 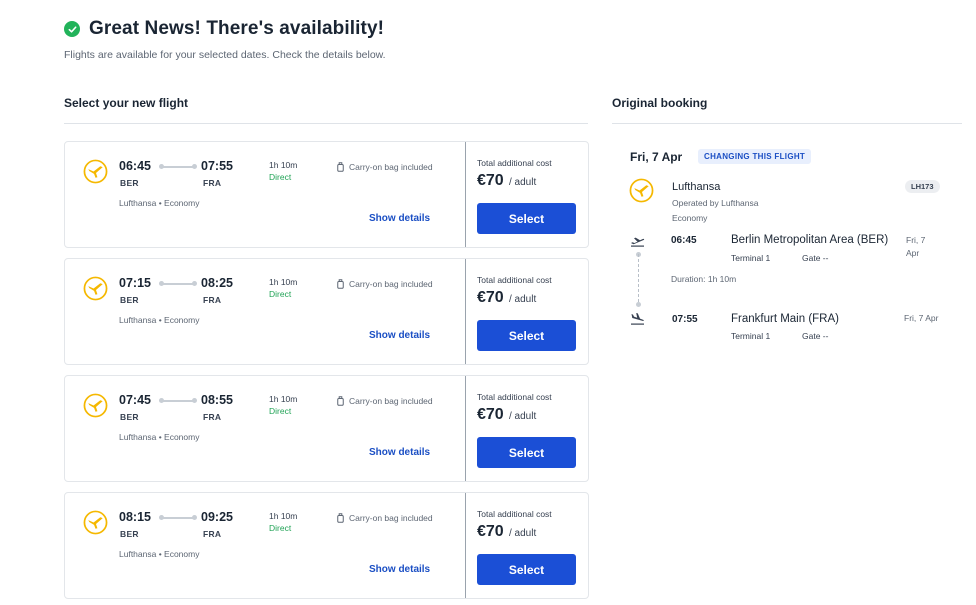 I want to click on cabin-class-text: Economy, so click(x=690, y=218).